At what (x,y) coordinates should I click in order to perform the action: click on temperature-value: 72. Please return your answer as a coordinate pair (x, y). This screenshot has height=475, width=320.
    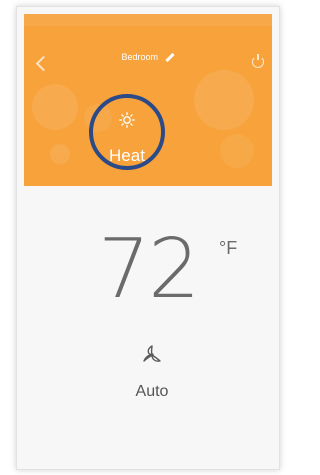
    Looking at the image, I should click on (149, 269).